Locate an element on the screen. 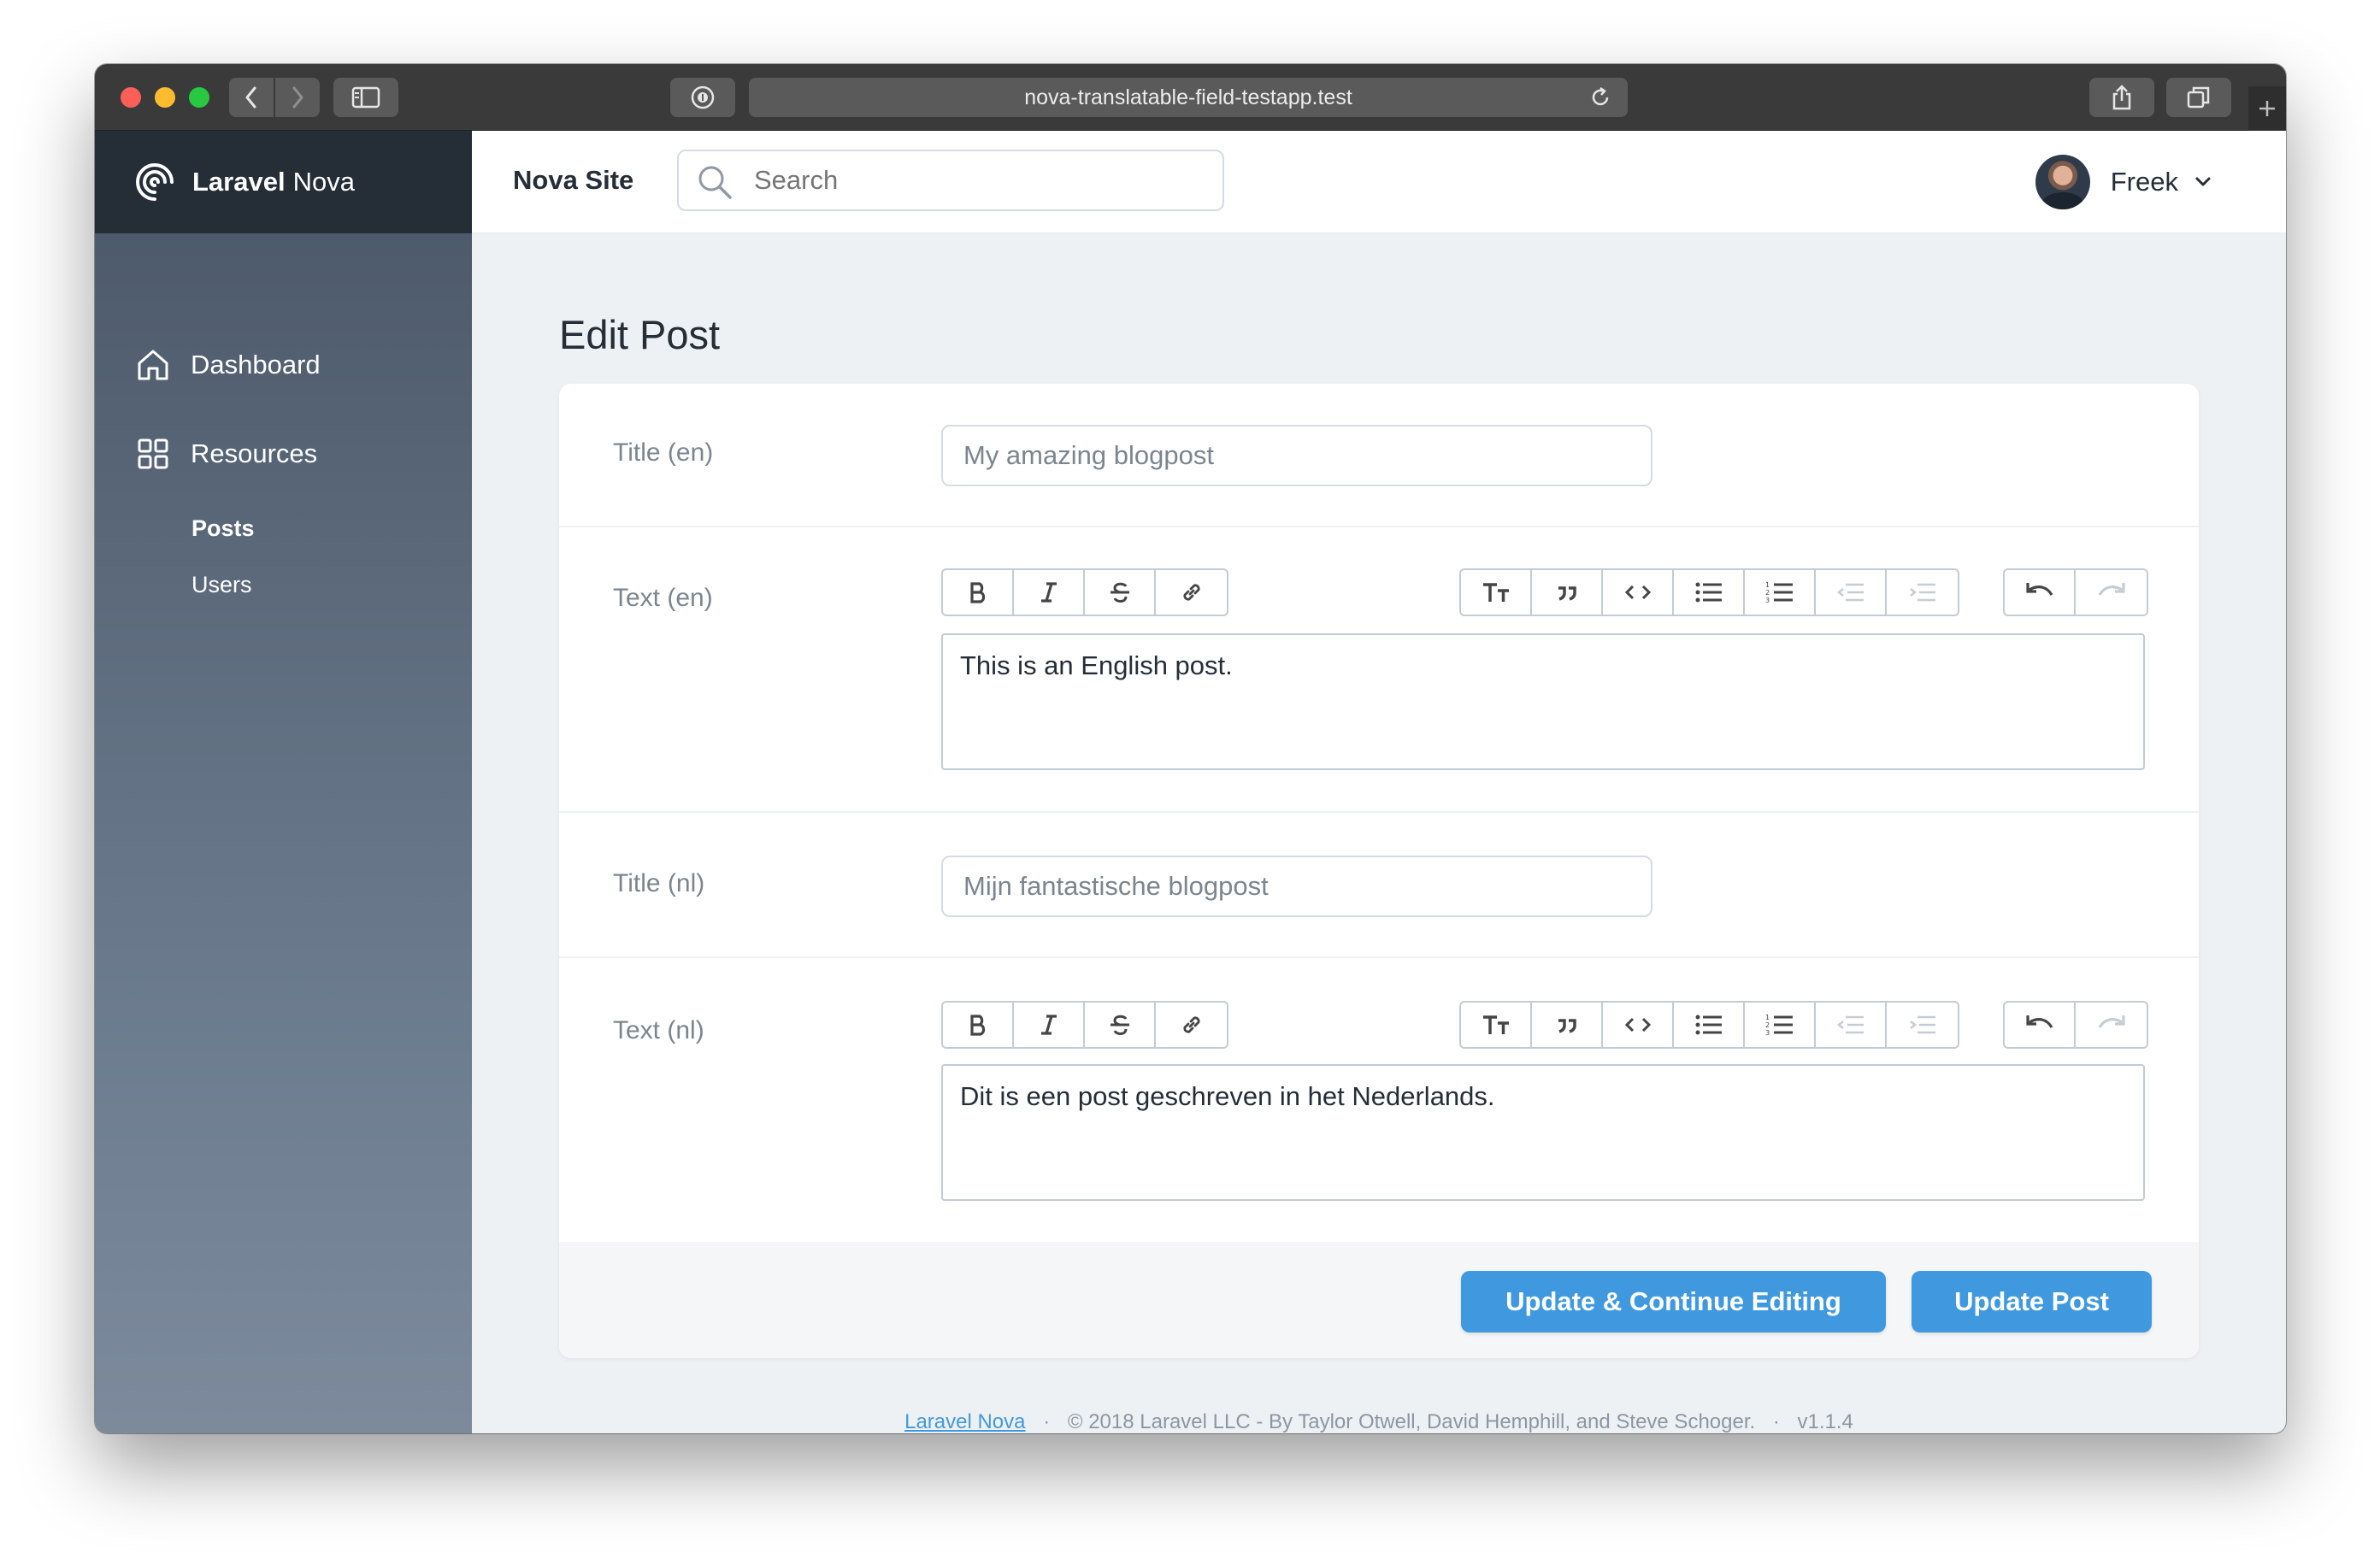  address-bar: nova-translatable-field-testapp.test is located at coordinates (1189, 97).